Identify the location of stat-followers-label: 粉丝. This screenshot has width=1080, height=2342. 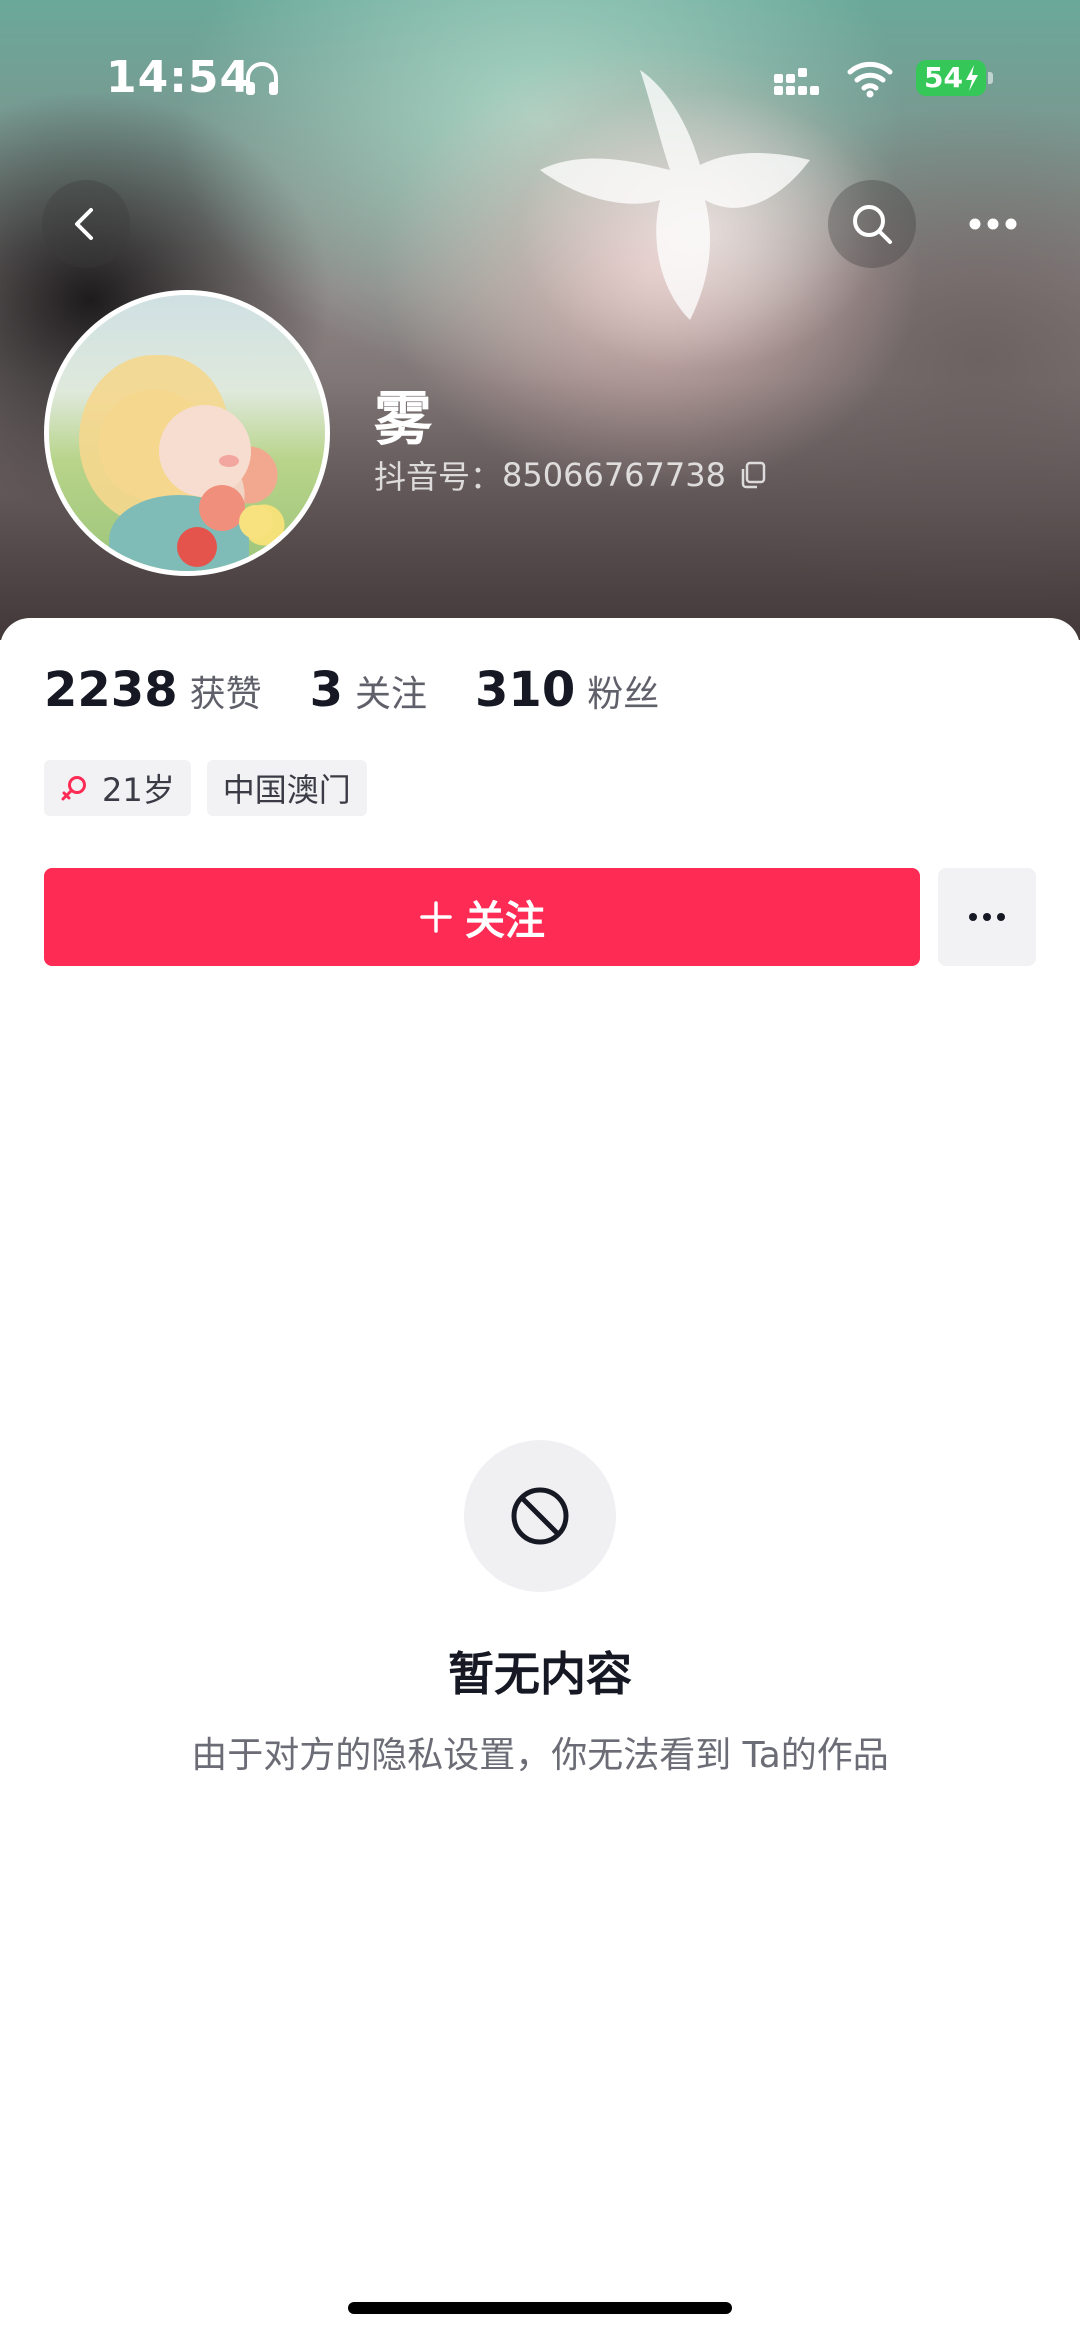
(623, 694).